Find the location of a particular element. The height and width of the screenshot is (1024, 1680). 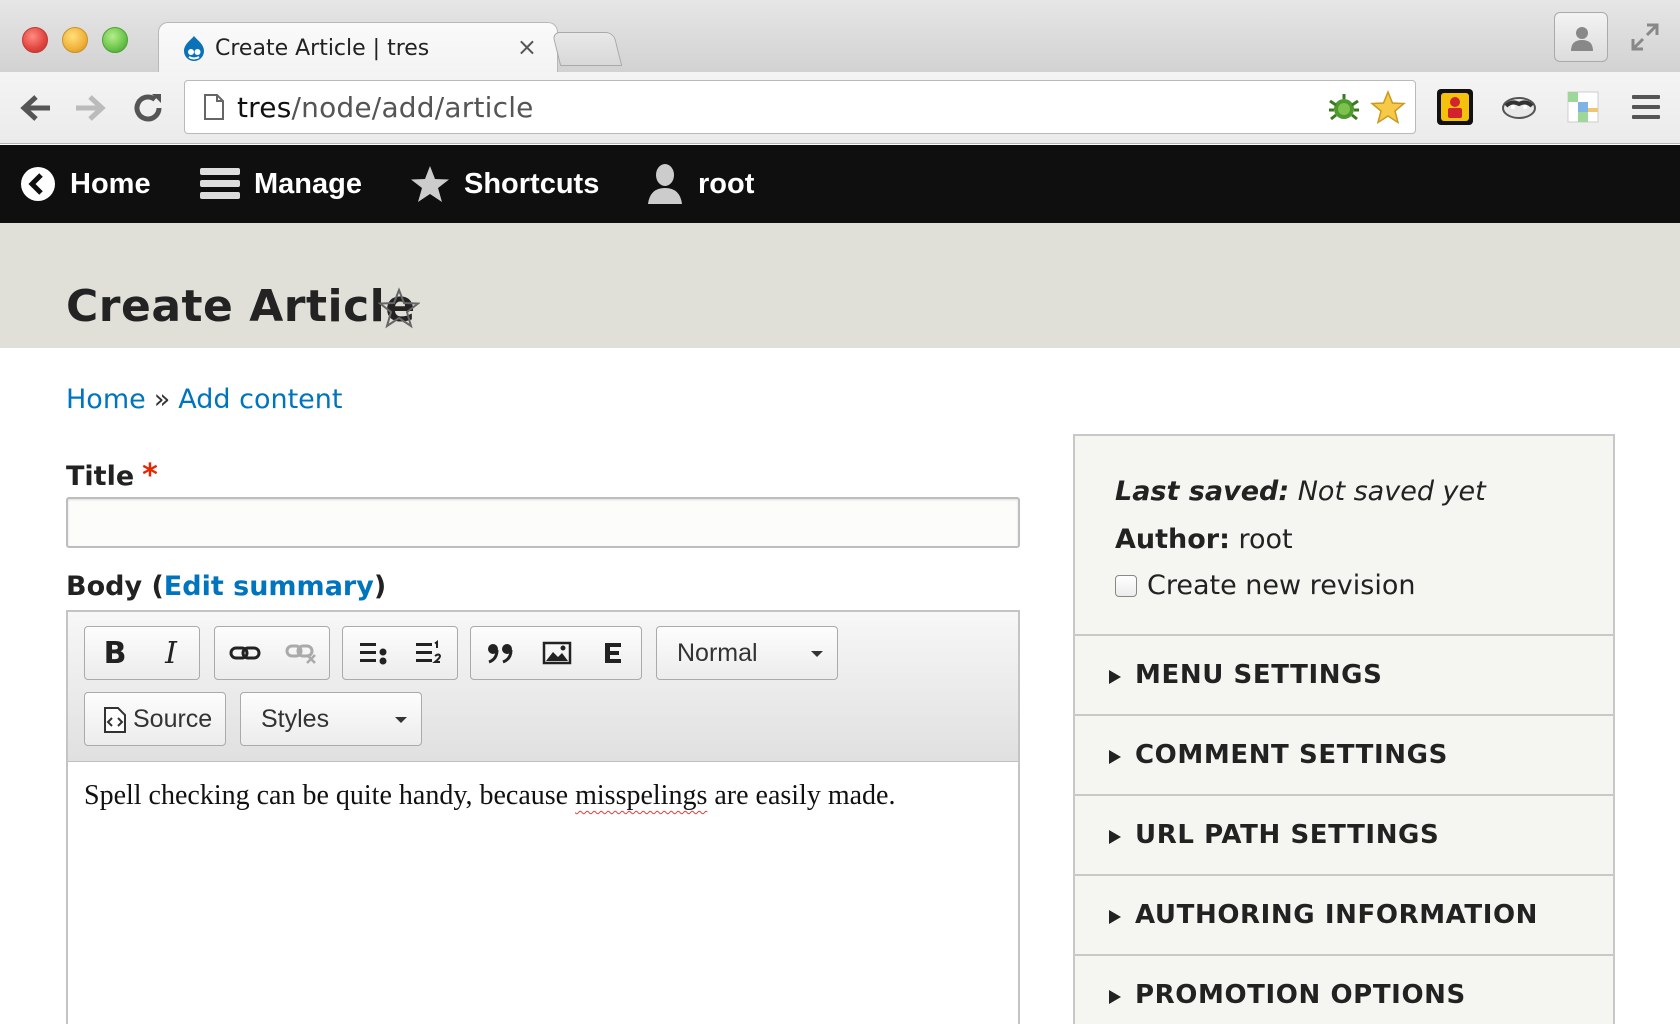

toolbar-shortcuts-tab: Shortcuts is located at coordinates (504, 184).